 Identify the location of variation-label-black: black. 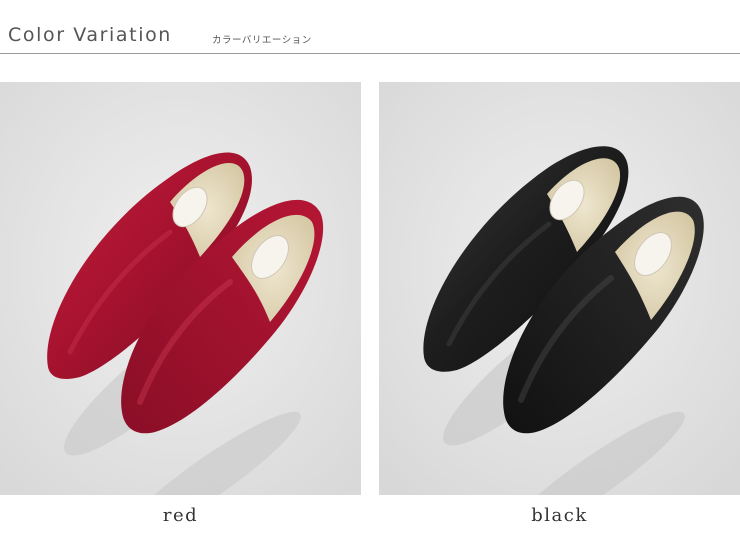
(559, 515).